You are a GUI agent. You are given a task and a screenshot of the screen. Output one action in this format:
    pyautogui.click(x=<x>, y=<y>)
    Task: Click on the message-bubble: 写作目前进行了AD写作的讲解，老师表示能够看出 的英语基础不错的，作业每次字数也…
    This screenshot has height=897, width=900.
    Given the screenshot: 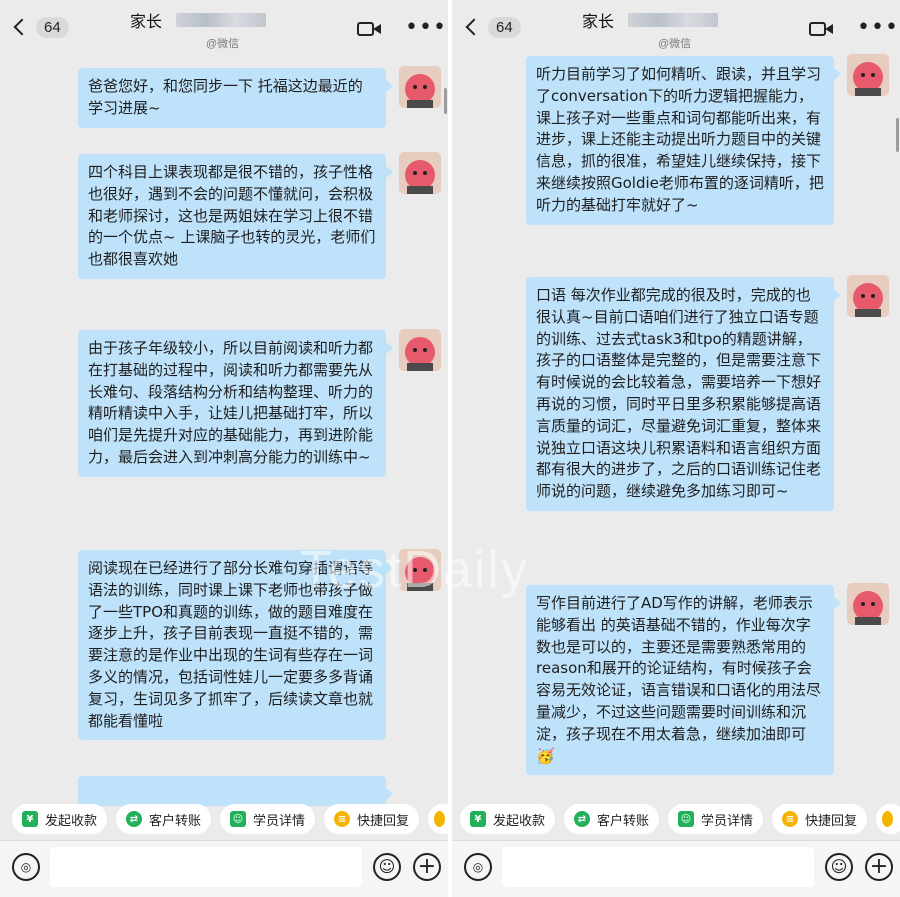 What is the action you would take?
    pyautogui.click(x=683, y=680)
    